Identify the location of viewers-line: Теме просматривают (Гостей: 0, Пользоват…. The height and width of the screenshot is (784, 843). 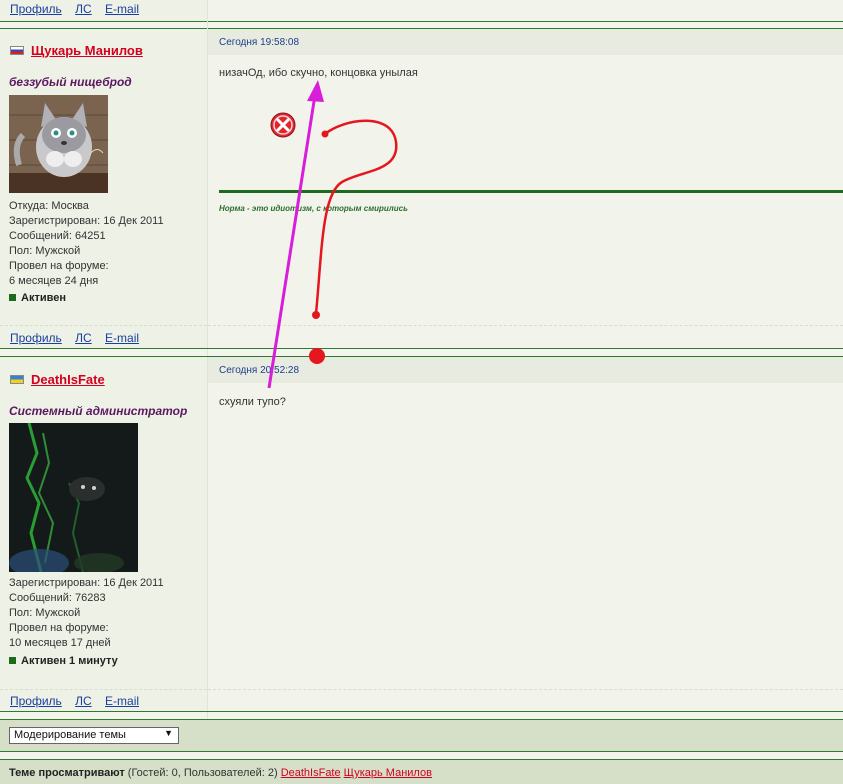
(220, 773).